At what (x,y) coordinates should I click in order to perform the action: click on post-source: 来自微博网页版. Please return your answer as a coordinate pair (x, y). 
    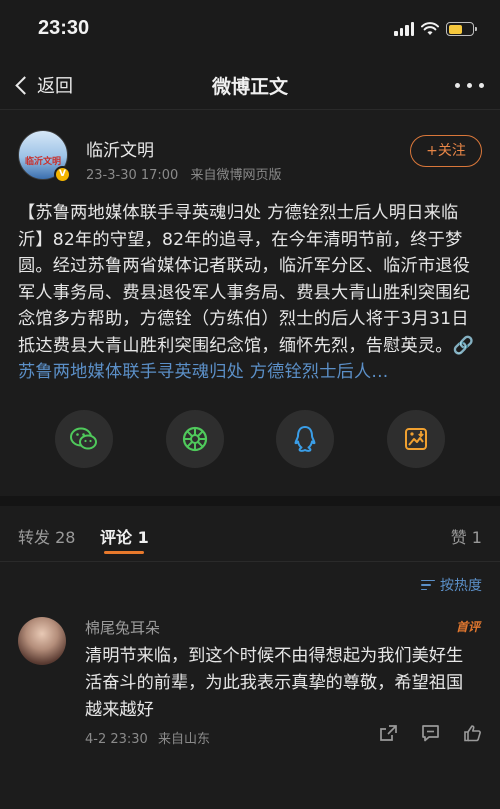
    Looking at the image, I should click on (236, 175).